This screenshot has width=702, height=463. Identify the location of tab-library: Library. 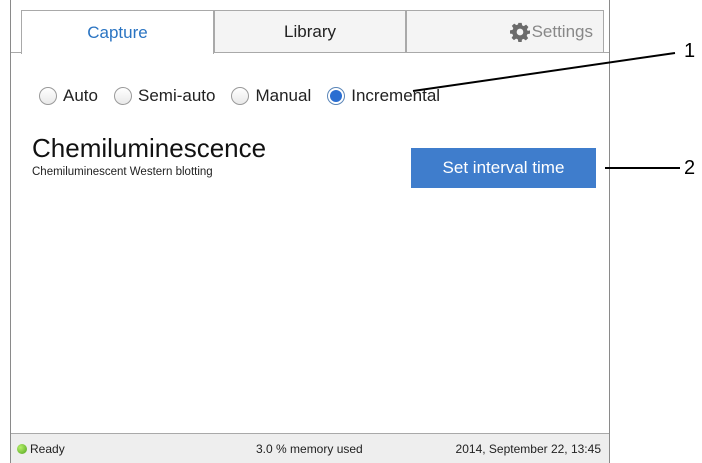
(310, 31).